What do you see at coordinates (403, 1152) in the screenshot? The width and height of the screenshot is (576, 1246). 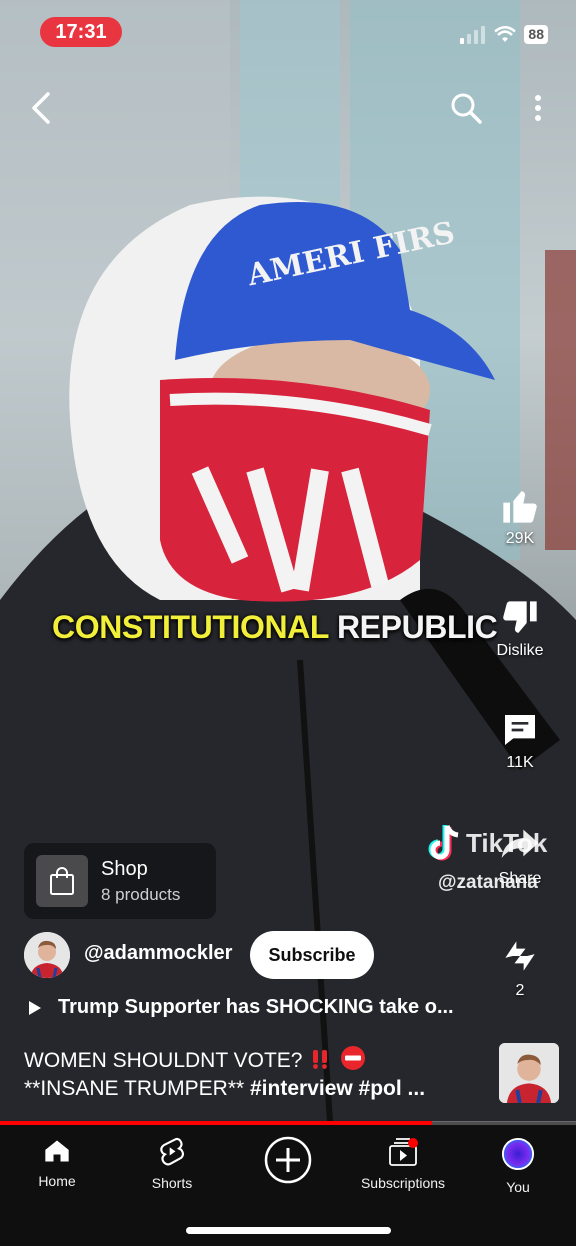 I see `subscriptions-icon` at bounding box center [403, 1152].